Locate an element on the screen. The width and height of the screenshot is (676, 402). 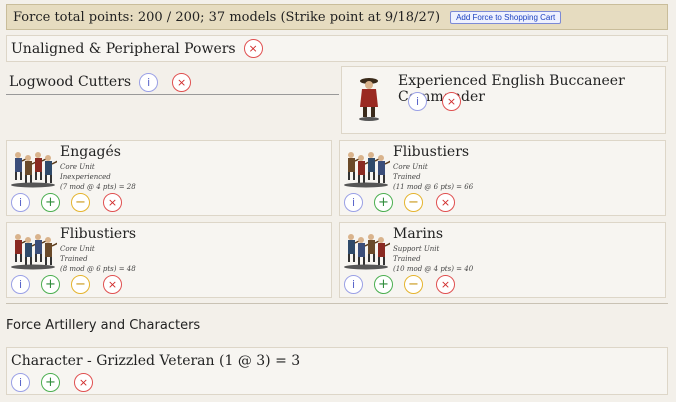
logwood-info-button: i is located at coordinates (149, 82).